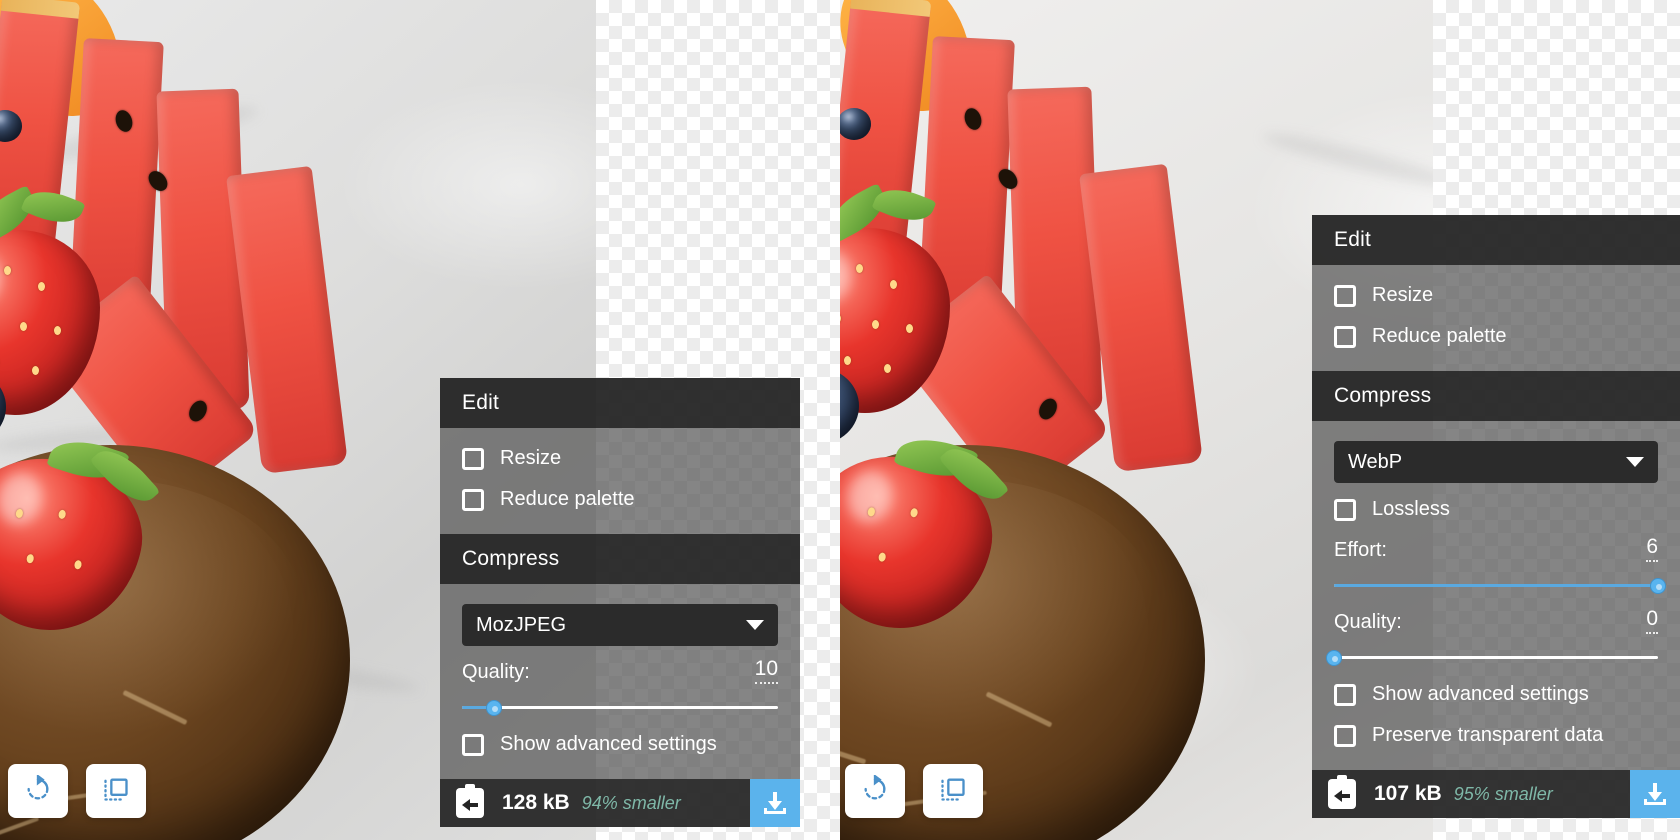  Describe the element at coordinates (1496, 585) in the screenshot. I see `slider-fill` at that location.